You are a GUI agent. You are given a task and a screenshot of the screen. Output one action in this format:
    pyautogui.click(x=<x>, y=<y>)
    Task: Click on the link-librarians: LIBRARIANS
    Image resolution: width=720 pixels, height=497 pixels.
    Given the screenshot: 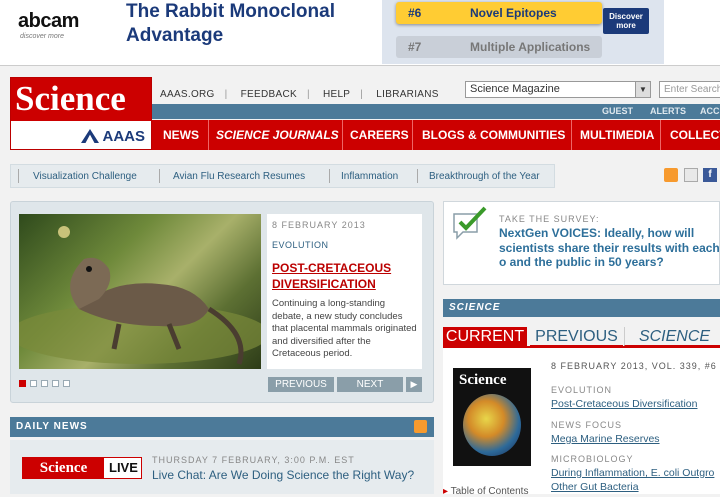 What is the action you would take?
    pyautogui.click(x=407, y=94)
    